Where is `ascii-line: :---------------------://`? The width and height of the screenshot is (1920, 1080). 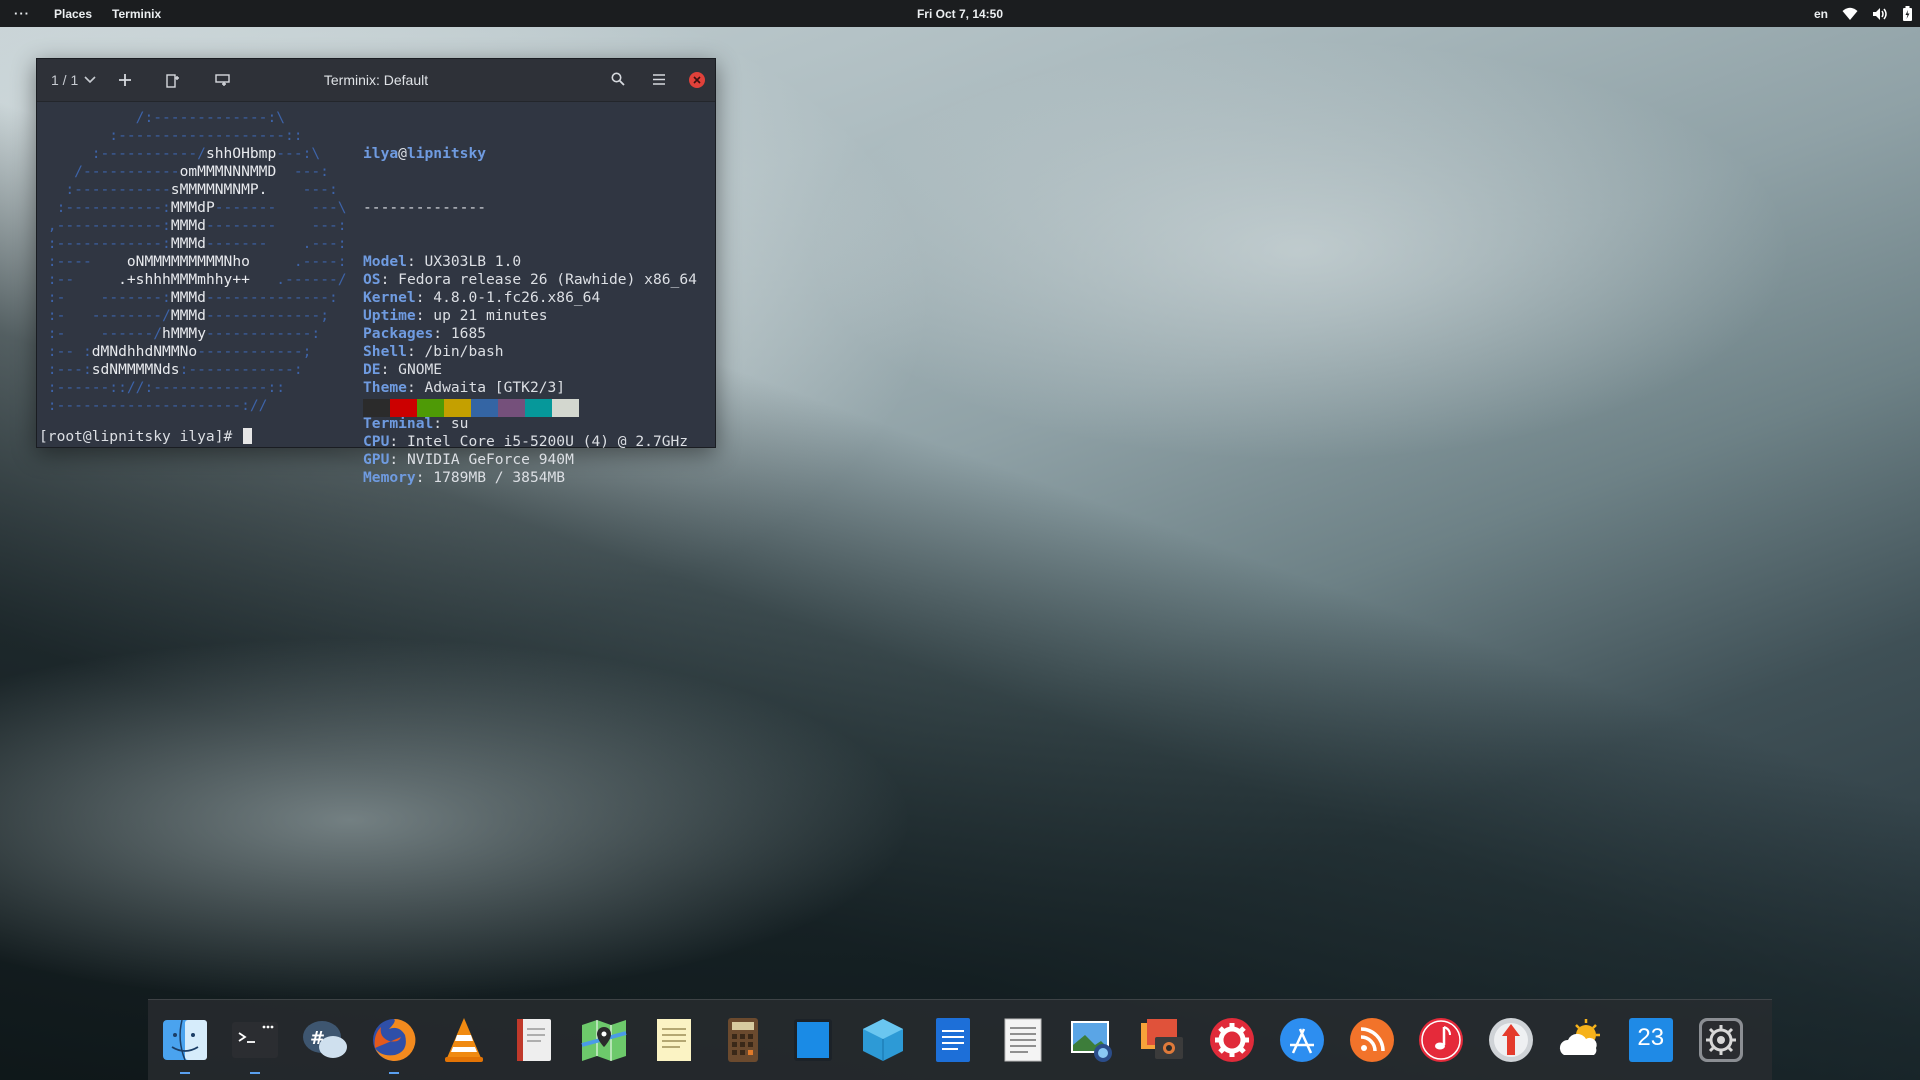 ascii-line: :---------------------:// is located at coordinates (157, 405).